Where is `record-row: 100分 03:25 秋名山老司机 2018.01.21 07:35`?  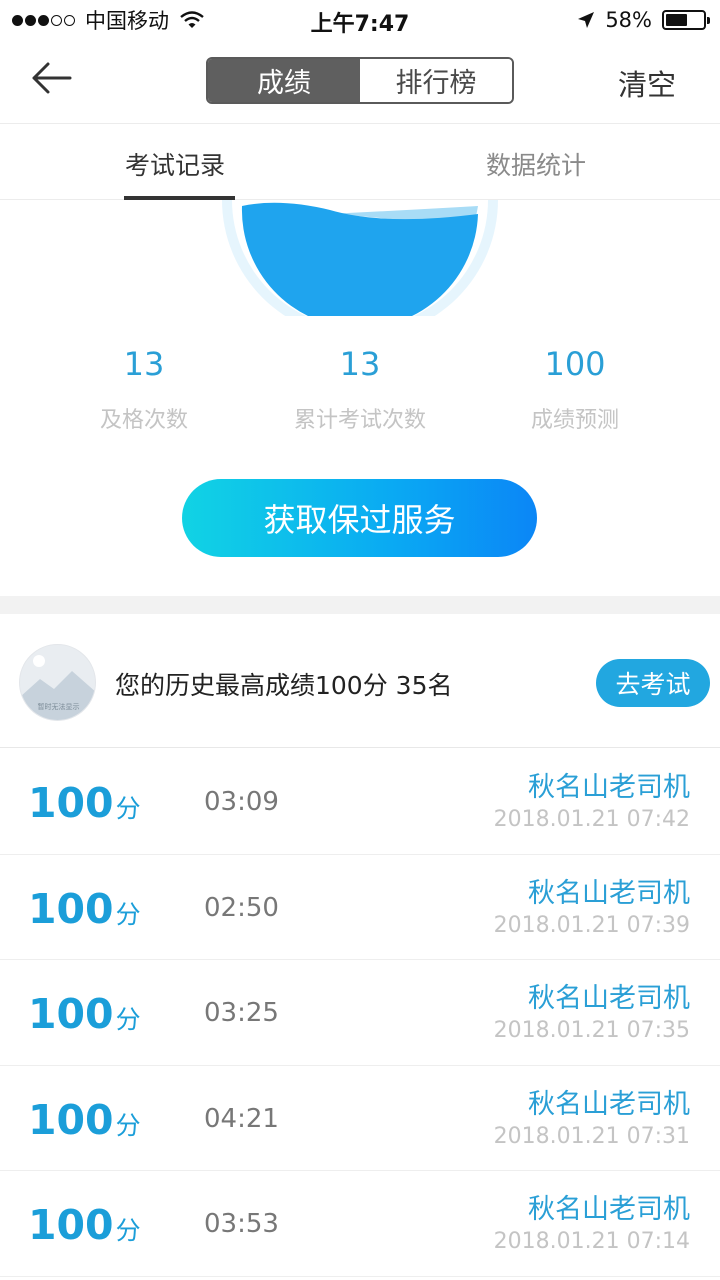
record-row: 100分 03:25 秋名山老司机 2018.01.21 07:35 is located at coordinates (360, 1013).